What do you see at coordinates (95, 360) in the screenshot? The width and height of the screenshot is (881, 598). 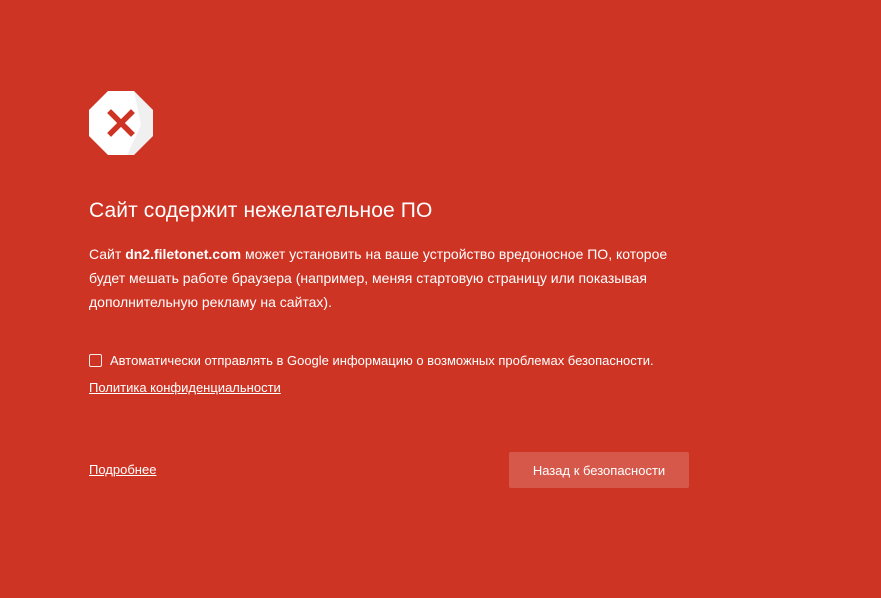 I see `report-checkbox` at bounding box center [95, 360].